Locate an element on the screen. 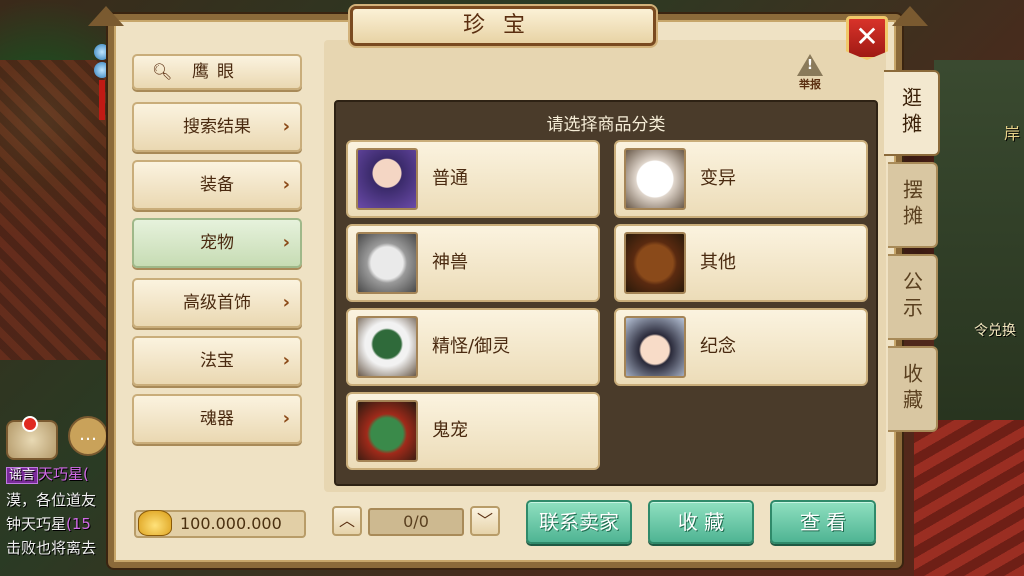  chat-name: 天巧星( is located at coordinates (63, 474).